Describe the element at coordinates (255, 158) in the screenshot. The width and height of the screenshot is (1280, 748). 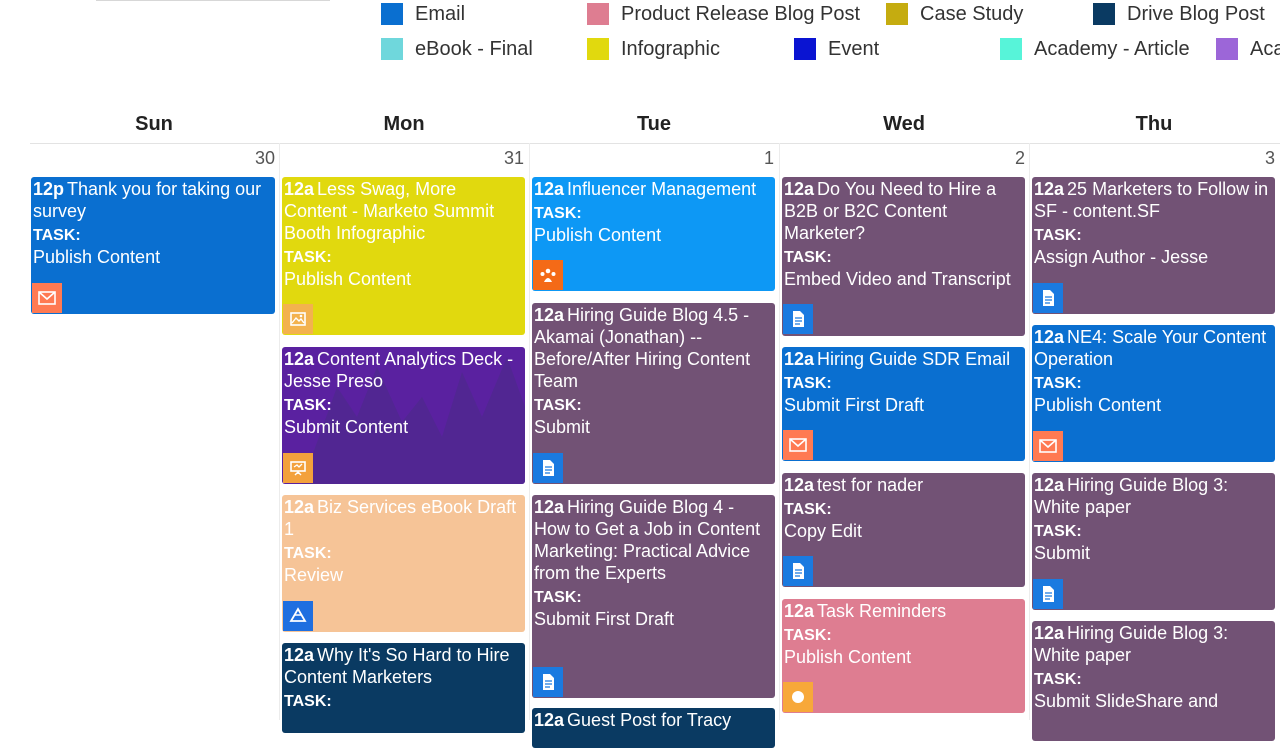
I see `date-number-sun: 30` at that location.